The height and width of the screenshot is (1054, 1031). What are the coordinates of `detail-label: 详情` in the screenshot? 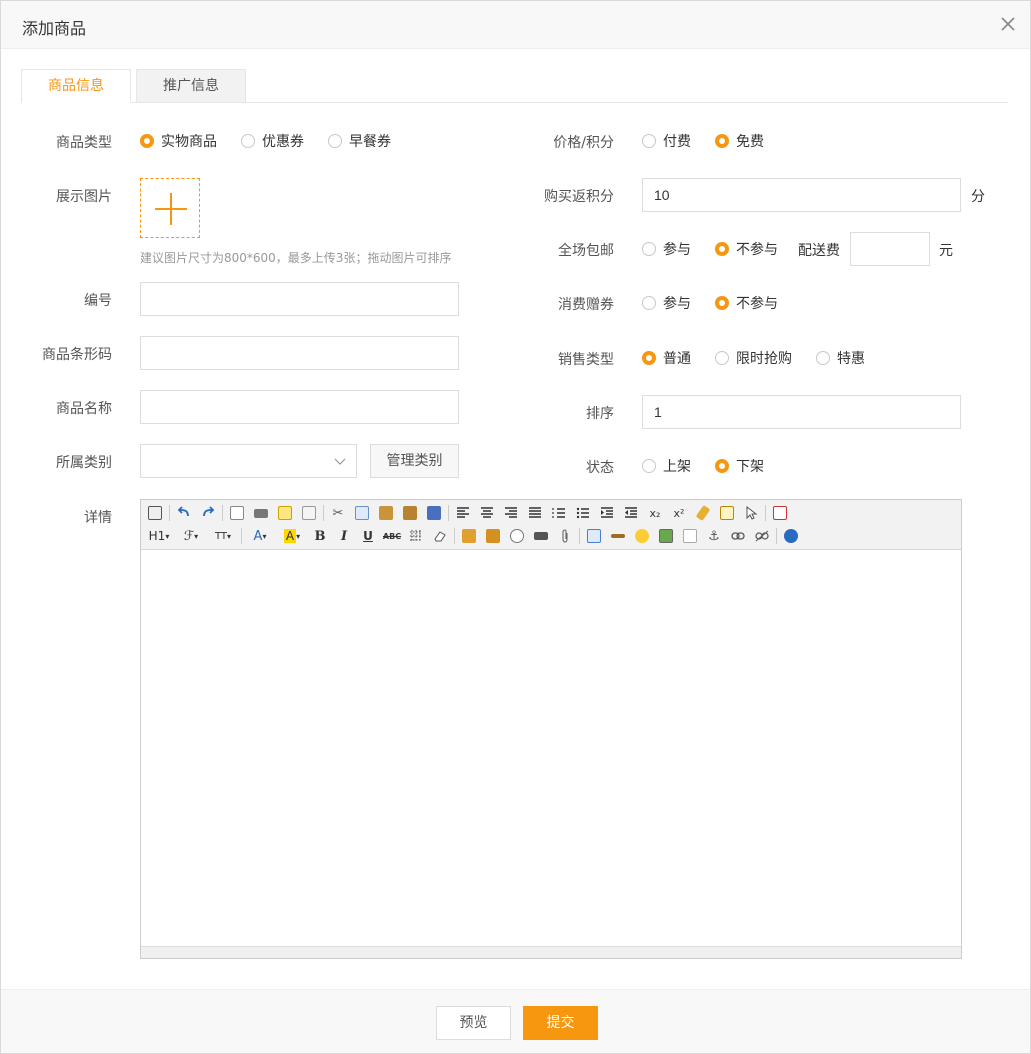 It's located at (98, 518).